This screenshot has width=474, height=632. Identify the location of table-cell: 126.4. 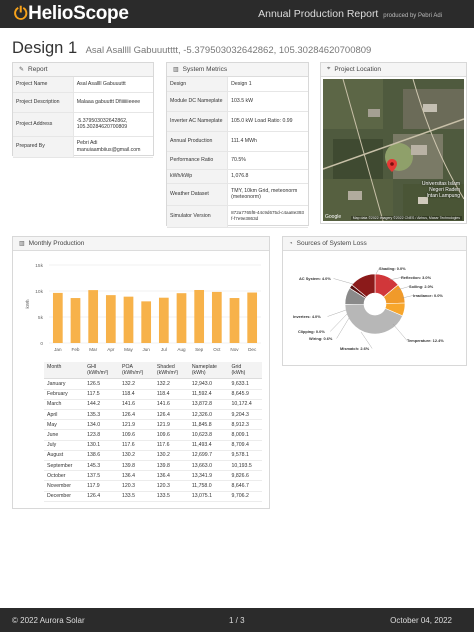
(171, 415).